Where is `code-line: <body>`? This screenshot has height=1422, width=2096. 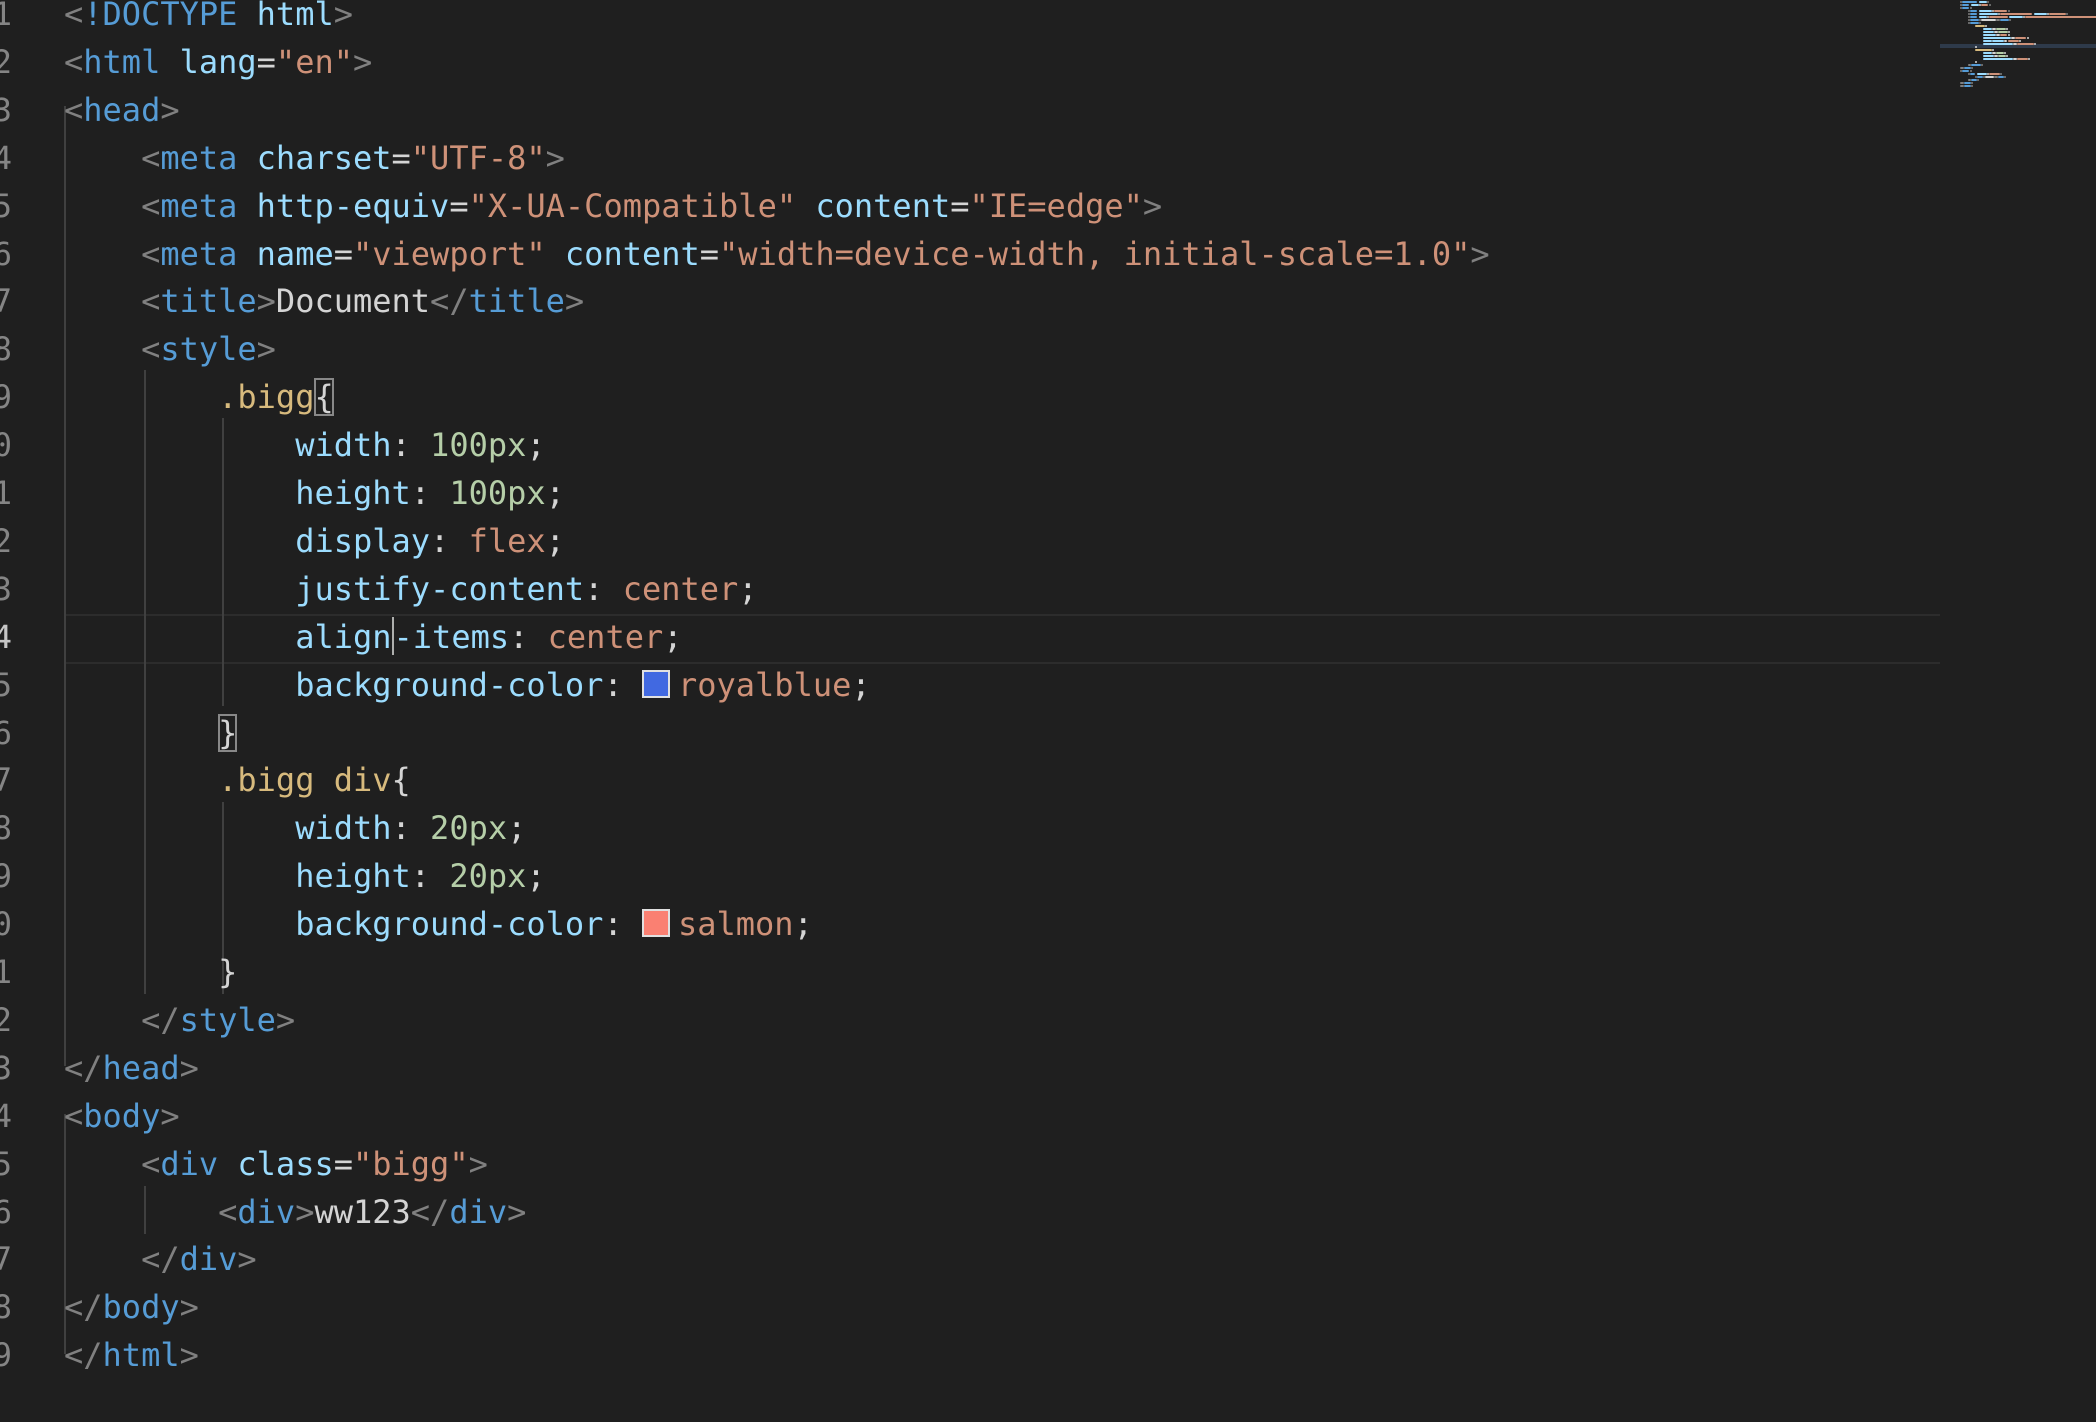
code-line: <body> is located at coordinates (122, 1116).